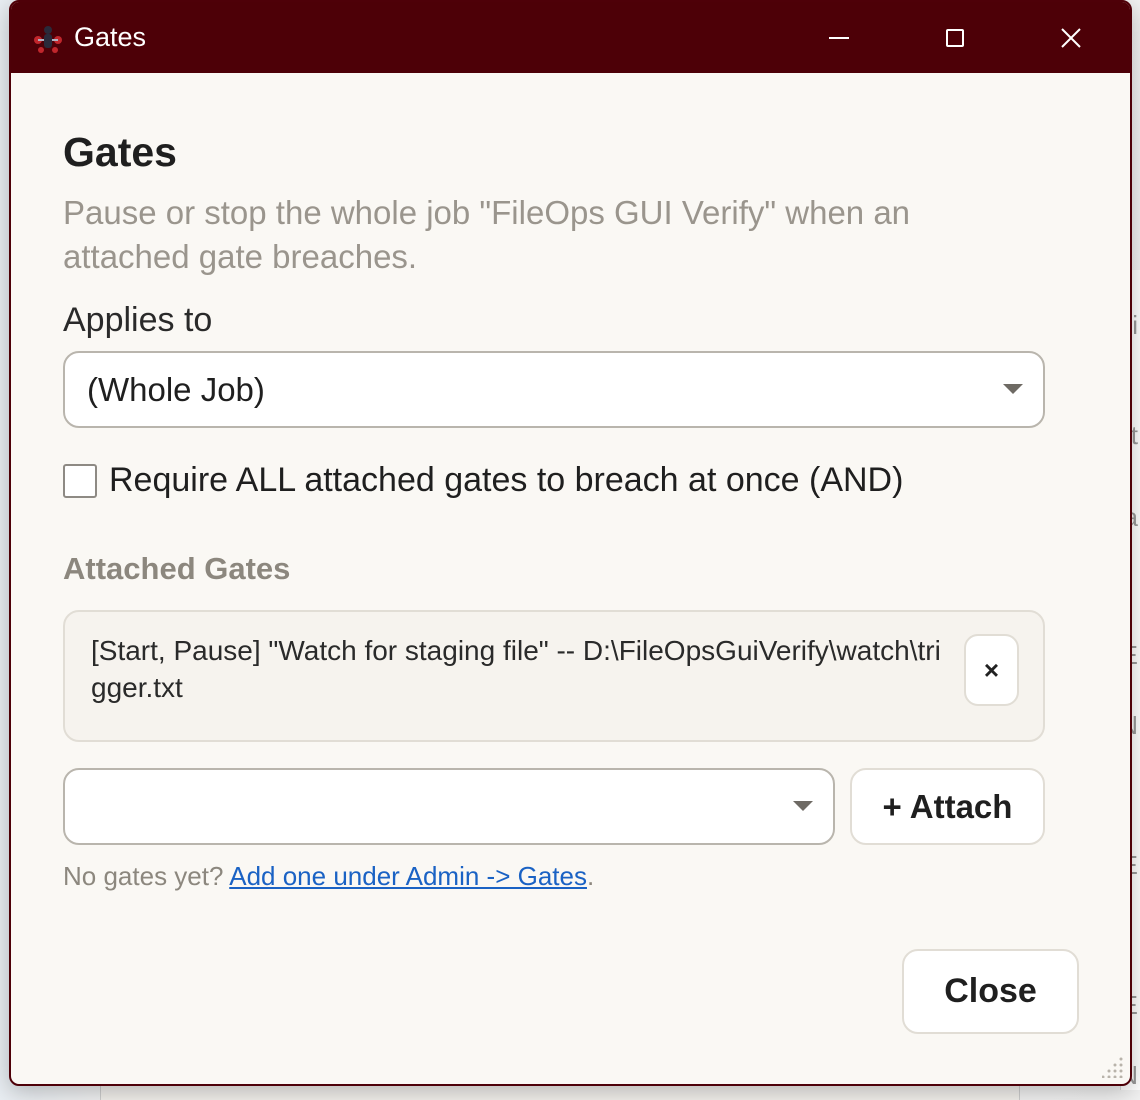 This screenshot has height=1100, width=1140. I want to click on close-icon, so click(1071, 37).